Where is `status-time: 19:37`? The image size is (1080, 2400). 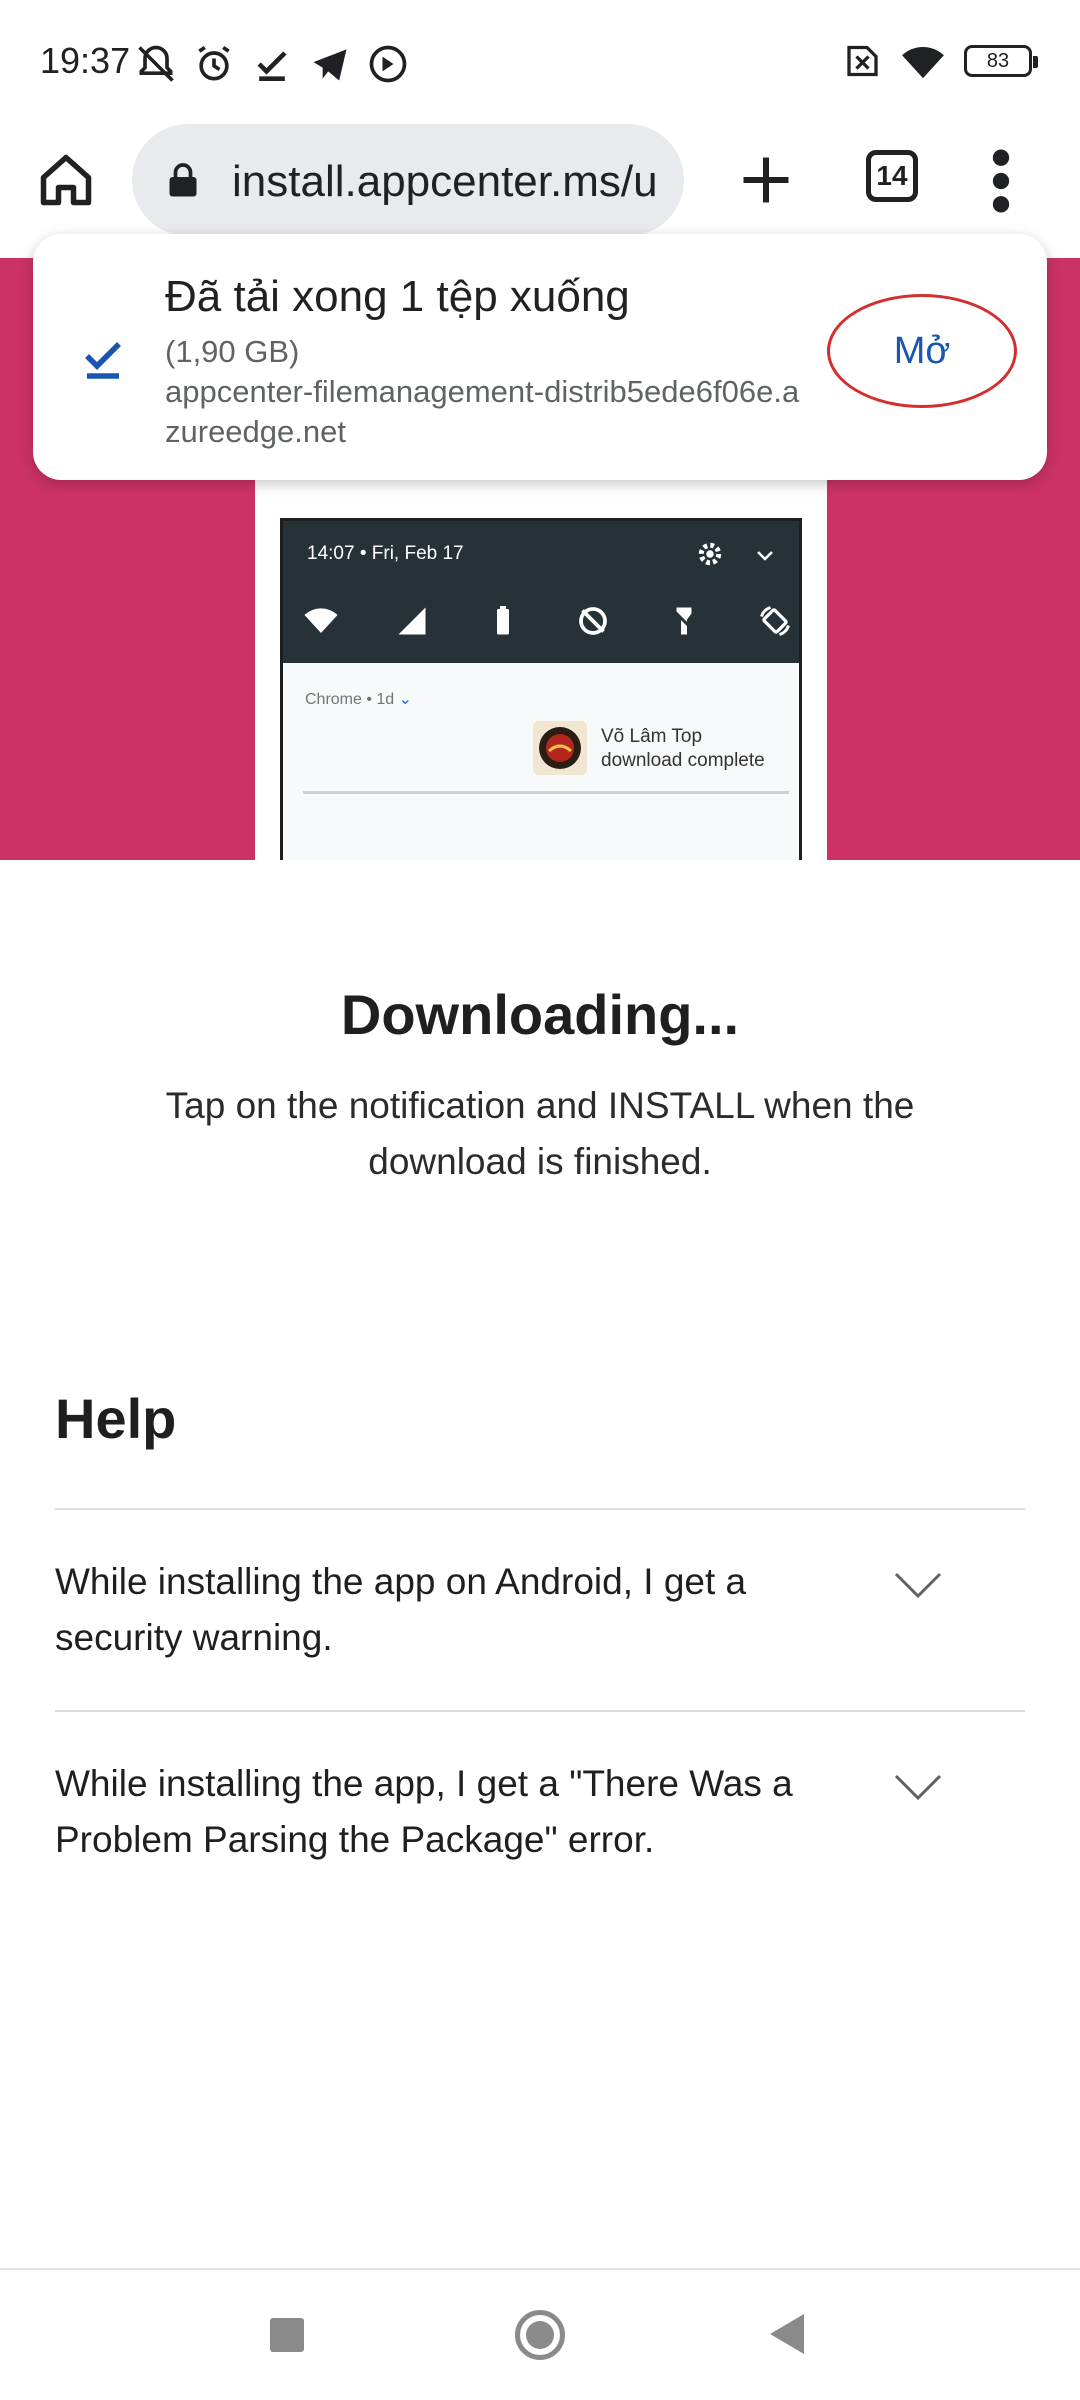 status-time: 19:37 is located at coordinates (85, 60).